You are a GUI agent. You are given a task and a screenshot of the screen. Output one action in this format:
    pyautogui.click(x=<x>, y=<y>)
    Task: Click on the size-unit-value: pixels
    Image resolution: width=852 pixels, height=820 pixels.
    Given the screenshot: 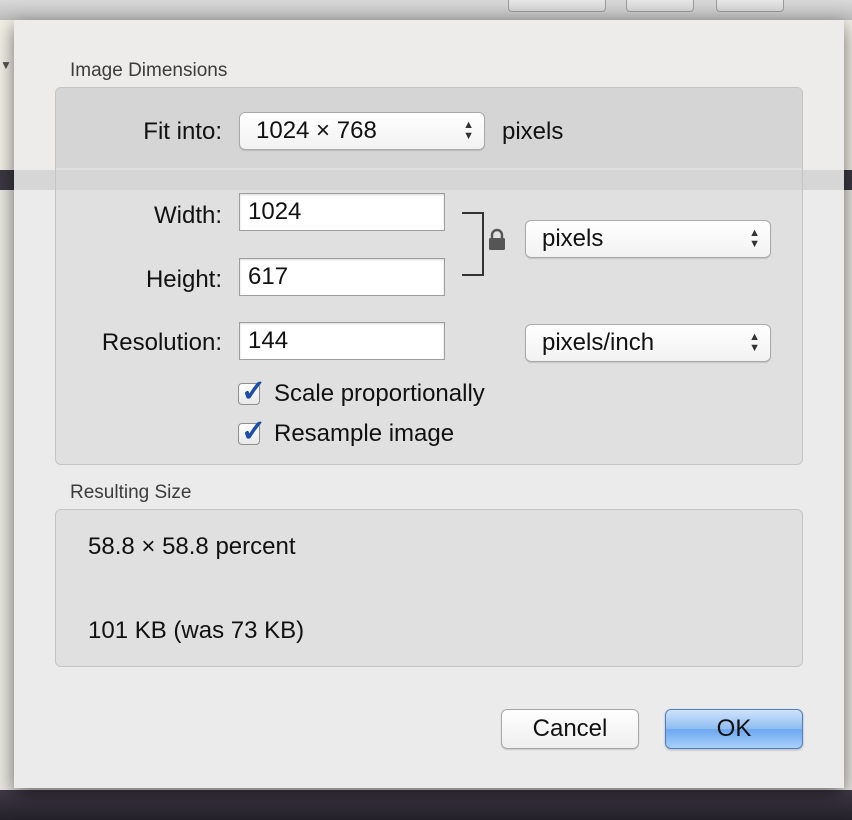 What is the action you would take?
    pyautogui.click(x=573, y=238)
    